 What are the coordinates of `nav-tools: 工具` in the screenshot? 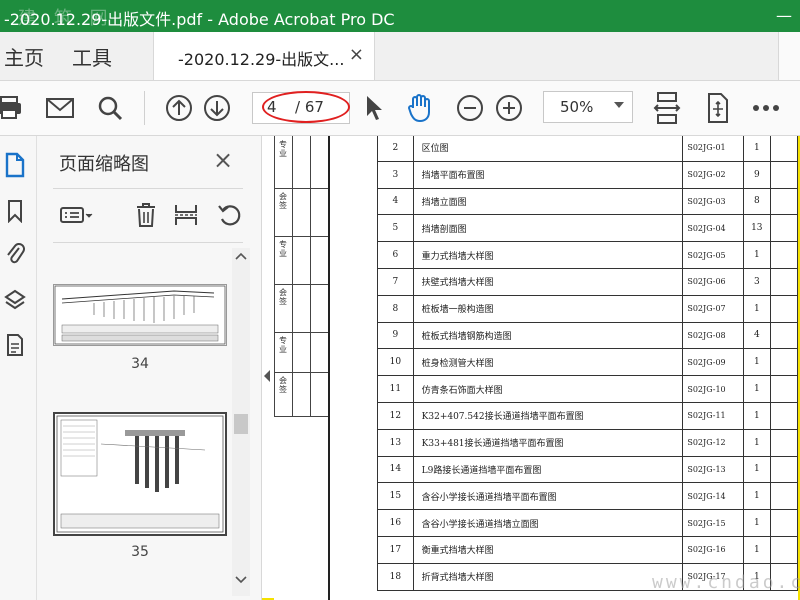 It's located at (92, 56).